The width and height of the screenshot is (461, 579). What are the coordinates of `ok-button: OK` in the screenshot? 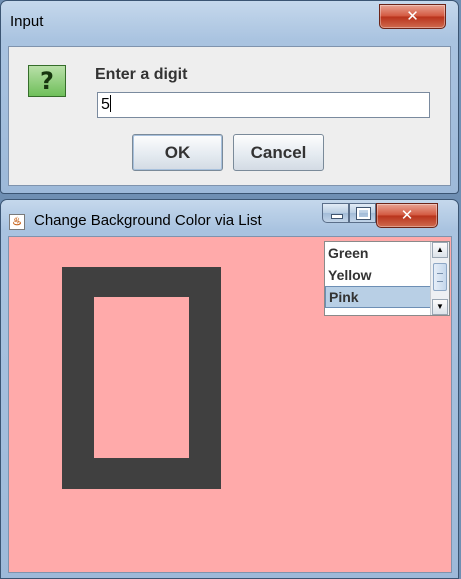 It's located at (177, 152).